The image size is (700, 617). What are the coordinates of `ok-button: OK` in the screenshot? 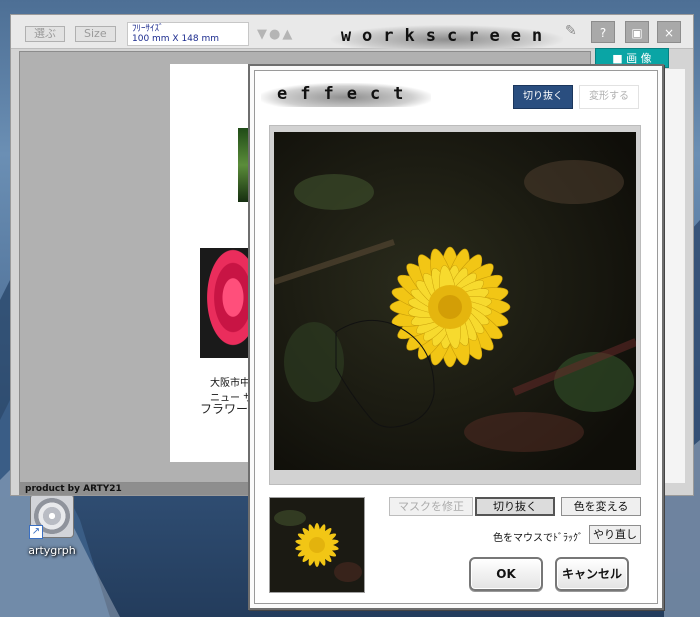 It's located at (506, 574).